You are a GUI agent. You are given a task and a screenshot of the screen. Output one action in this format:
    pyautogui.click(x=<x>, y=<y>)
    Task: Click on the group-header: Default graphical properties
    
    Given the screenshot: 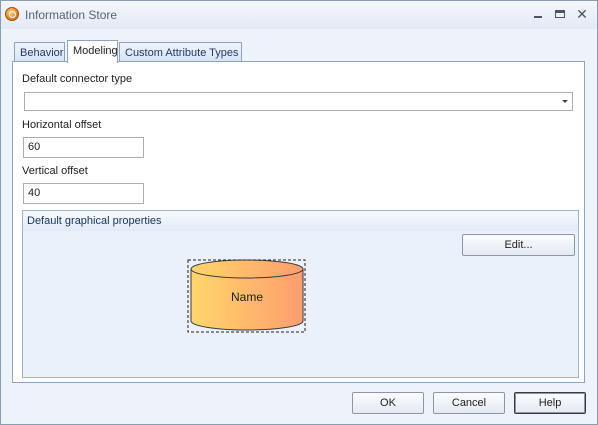 What is the action you would take?
    pyautogui.click(x=300, y=221)
    